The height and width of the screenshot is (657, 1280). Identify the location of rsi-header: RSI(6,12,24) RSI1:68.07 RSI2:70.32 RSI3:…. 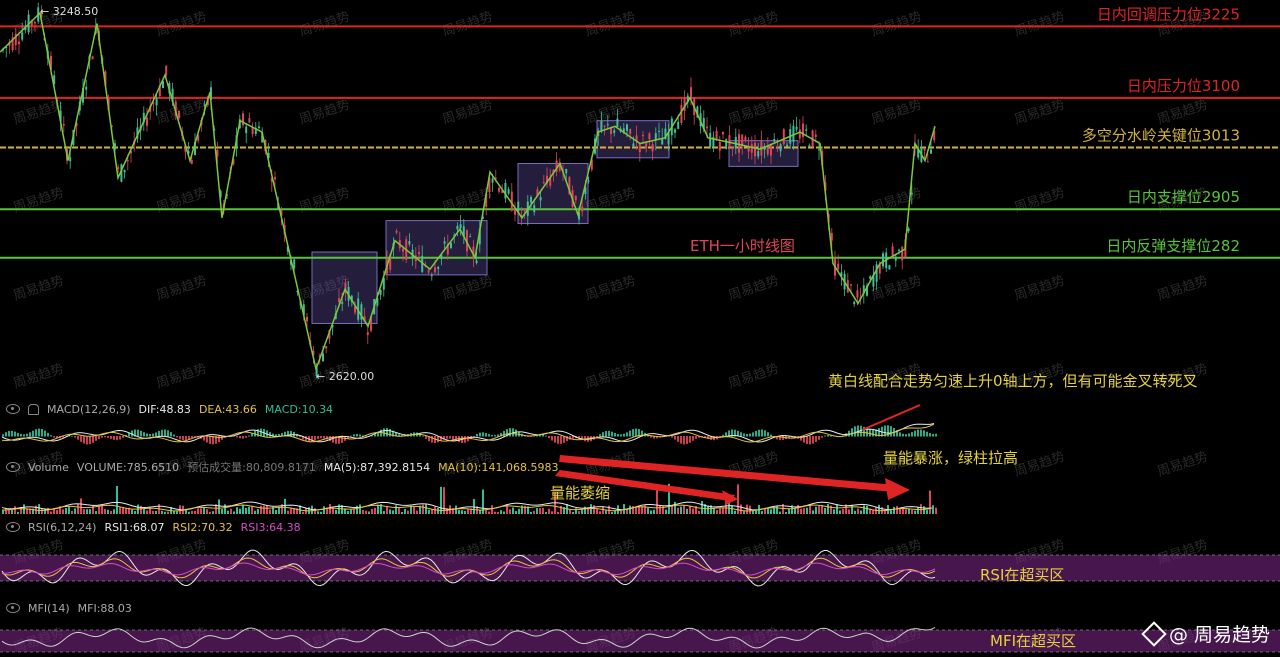
(153, 527).